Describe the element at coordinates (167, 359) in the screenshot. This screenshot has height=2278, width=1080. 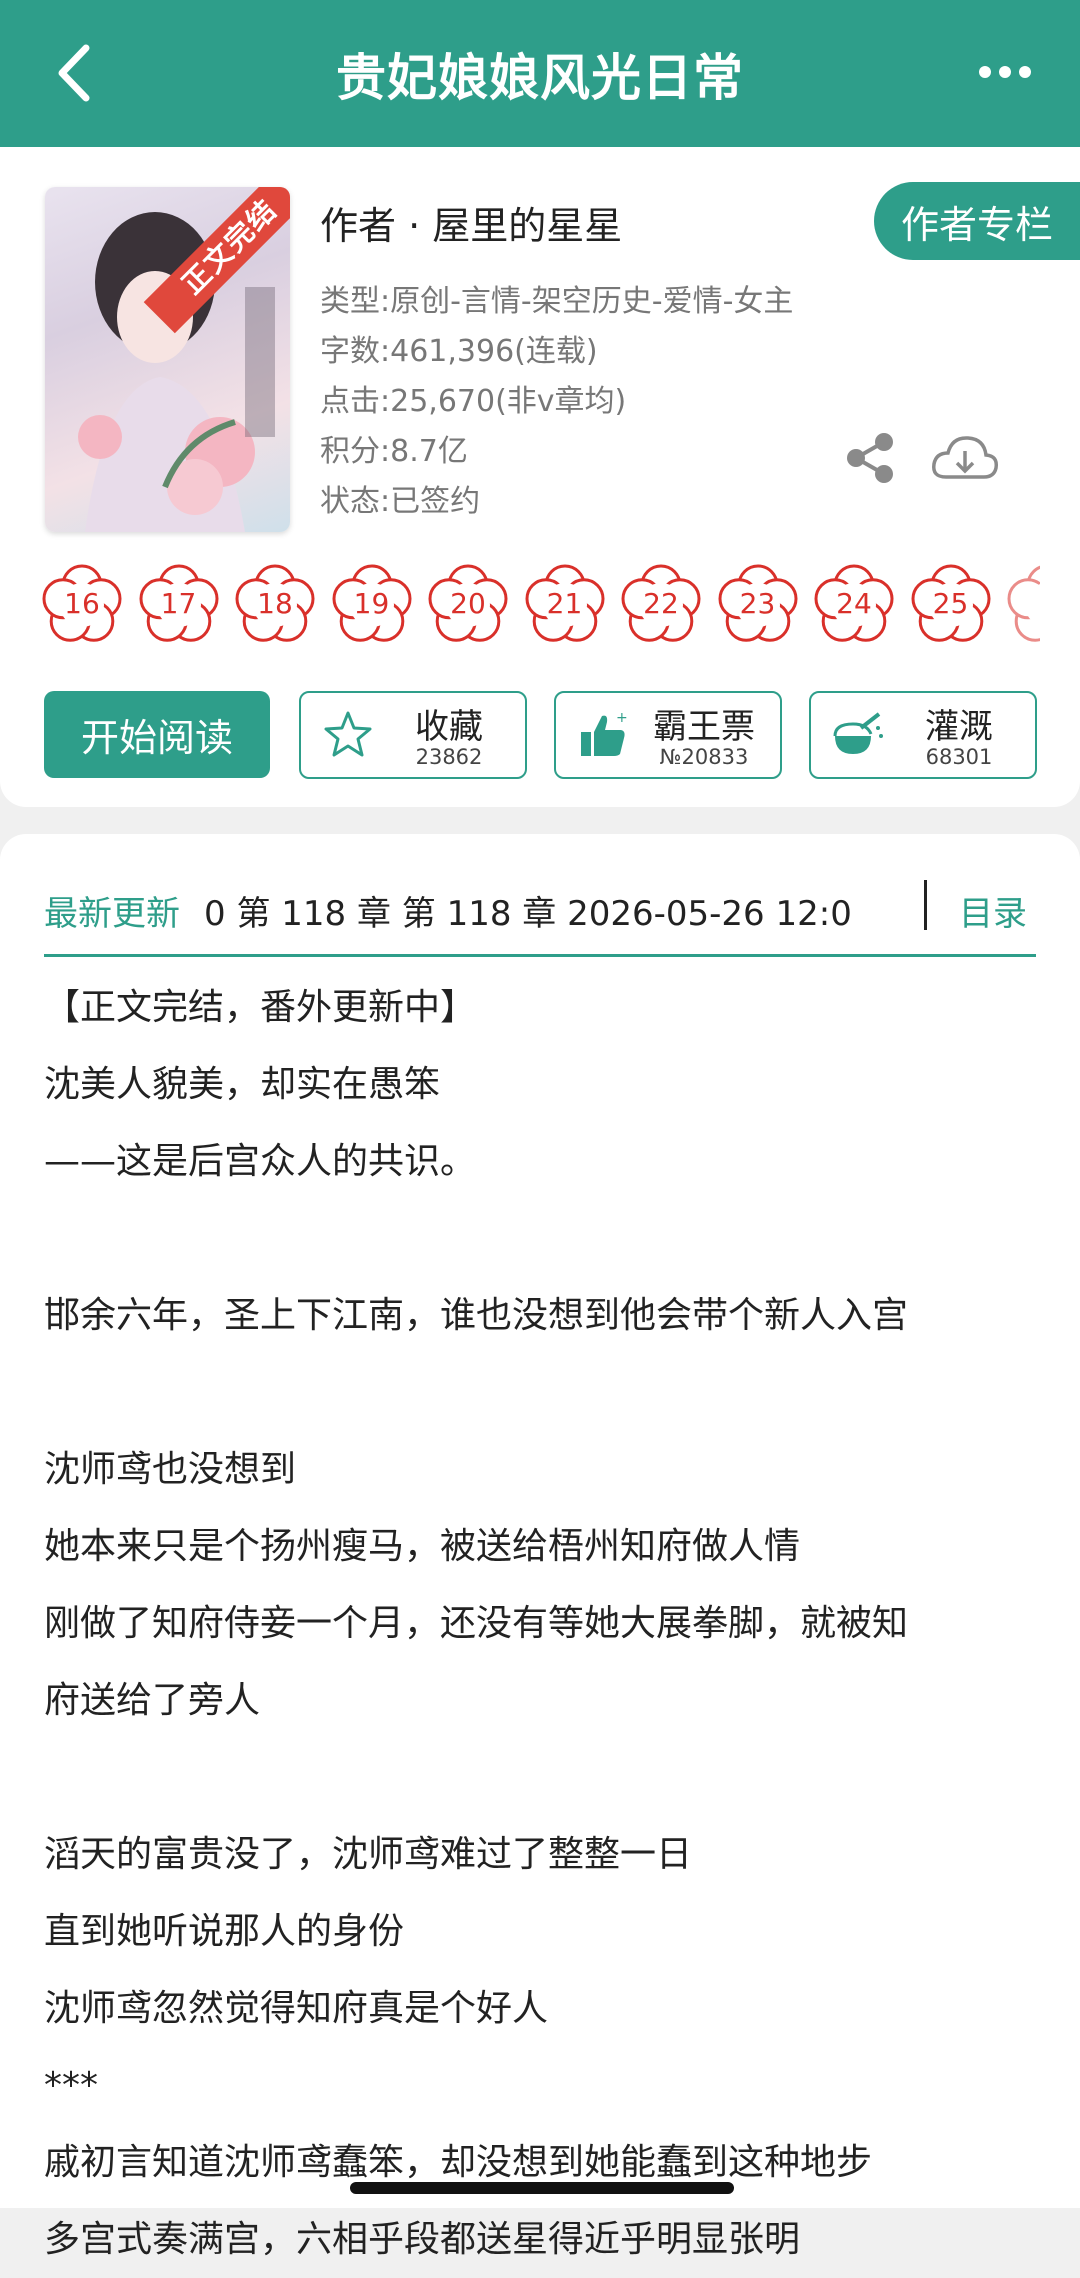
I see `book-cover: 正文完结` at that location.